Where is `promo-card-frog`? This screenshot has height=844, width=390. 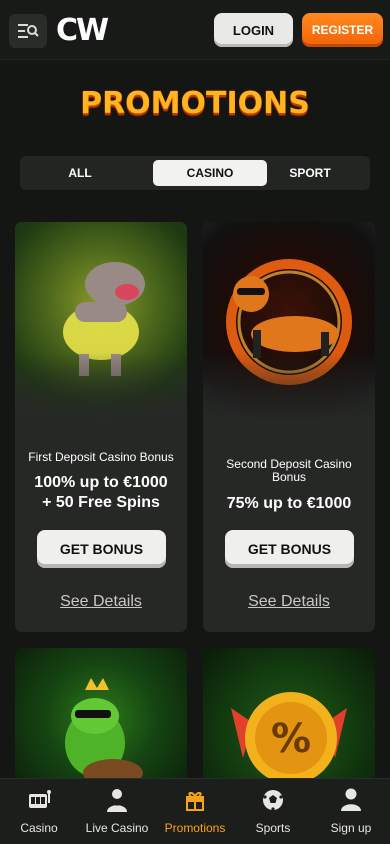
promo-card-frog is located at coordinates (101, 718).